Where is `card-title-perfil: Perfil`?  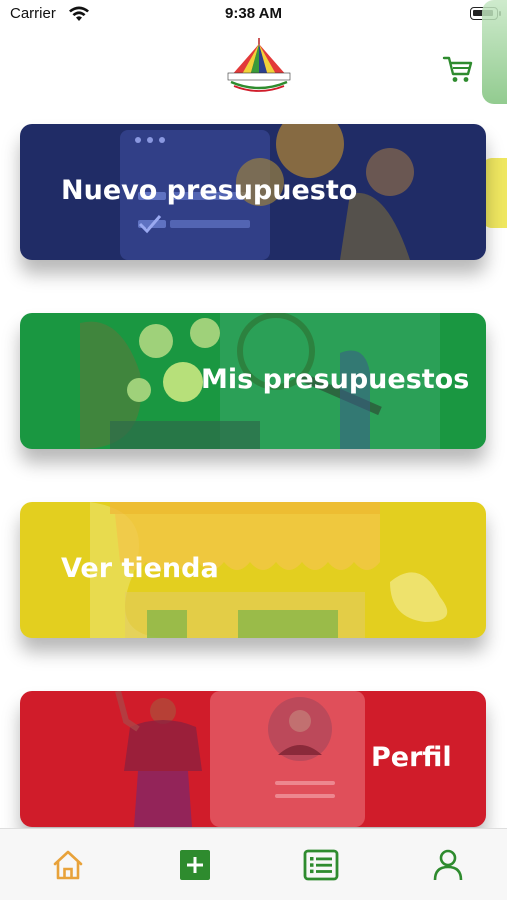
card-title-perfil: Perfil is located at coordinates (411, 757).